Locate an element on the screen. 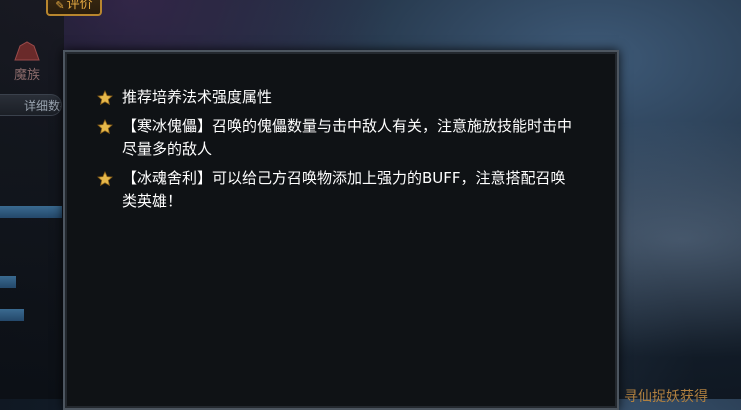 The width and height of the screenshot is (741, 410). review-button: ✎ 评价 is located at coordinates (74, 8).